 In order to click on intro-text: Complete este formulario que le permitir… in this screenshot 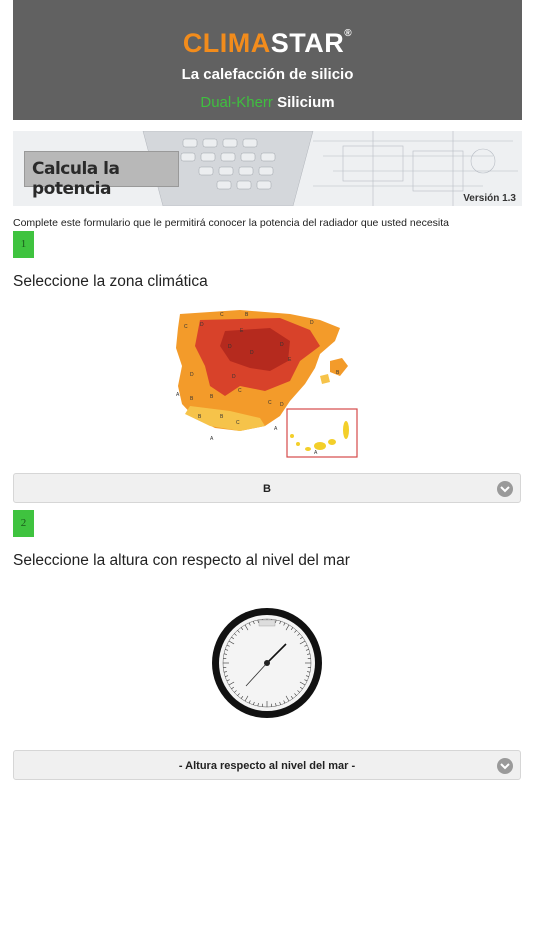, I will do `click(231, 223)`.